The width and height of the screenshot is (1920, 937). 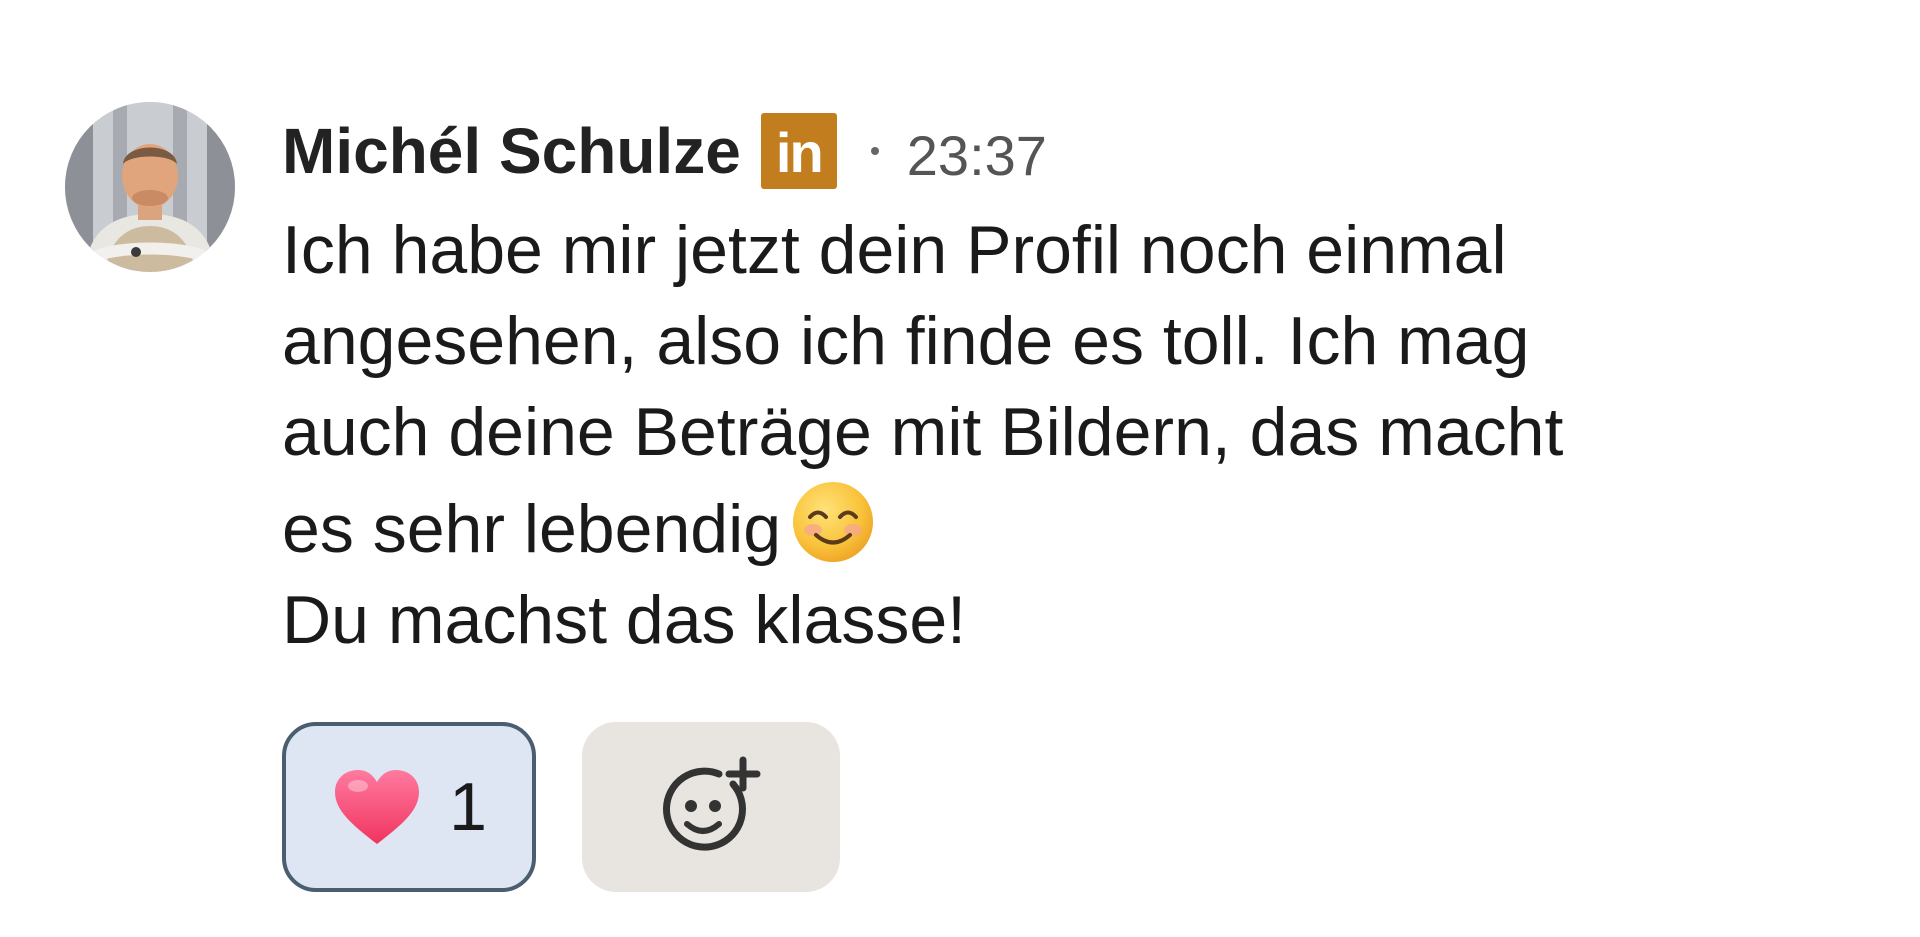 I want to click on linkedin-badge-label: in, so click(x=799, y=152).